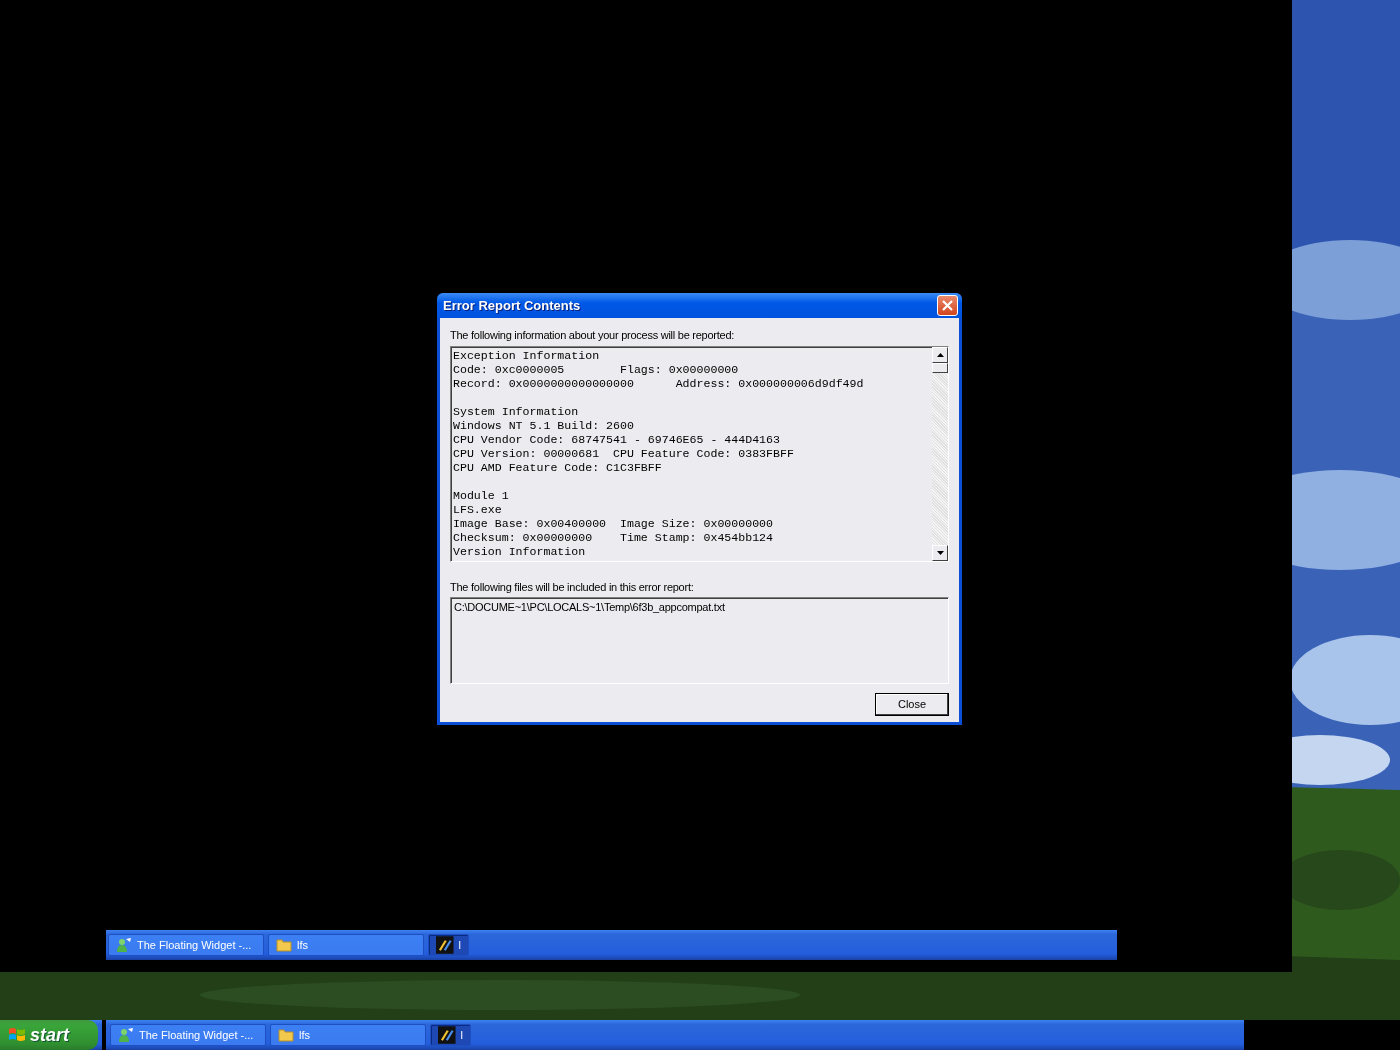 This screenshot has width=1400, height=1050. I want to click on report-line: Windows NT 5.1 Build: 2600, so click(544, 426).